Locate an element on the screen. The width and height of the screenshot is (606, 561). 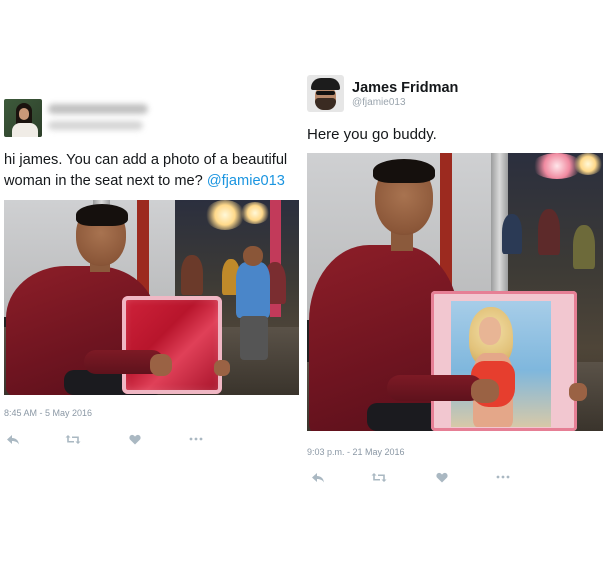
display-name-right: James Fridman is located at coordinates (405, 88).